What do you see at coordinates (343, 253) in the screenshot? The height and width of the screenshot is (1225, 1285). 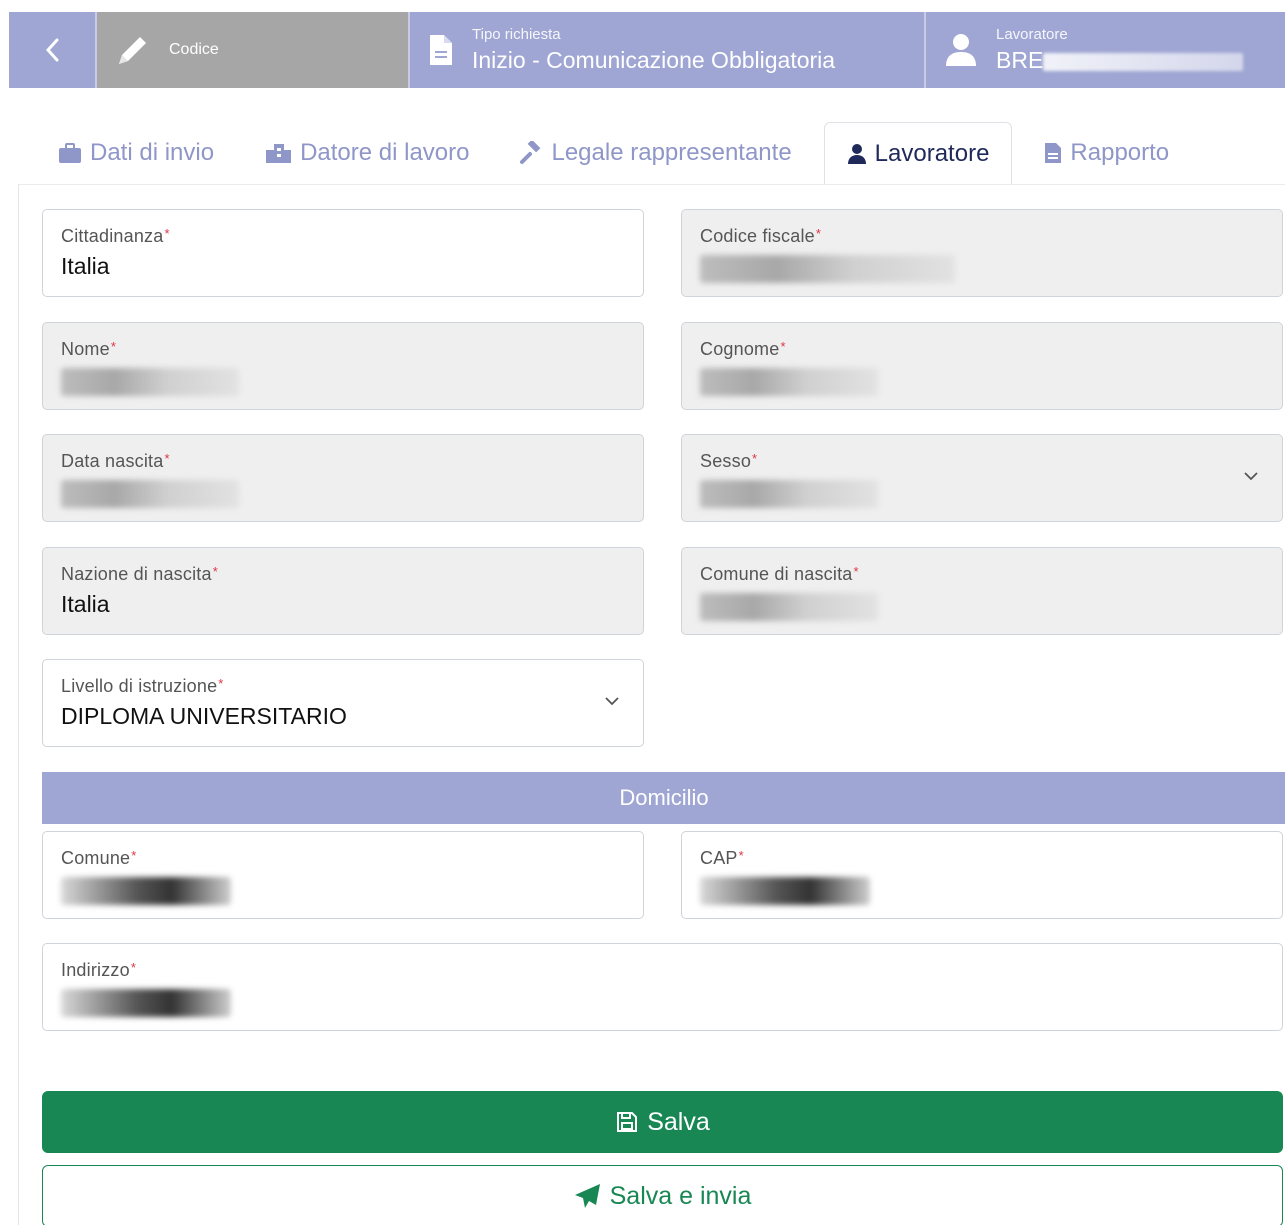 I see `cittadinanza-field: Cittadinanza* Italia` at bounding box center [343, 253].